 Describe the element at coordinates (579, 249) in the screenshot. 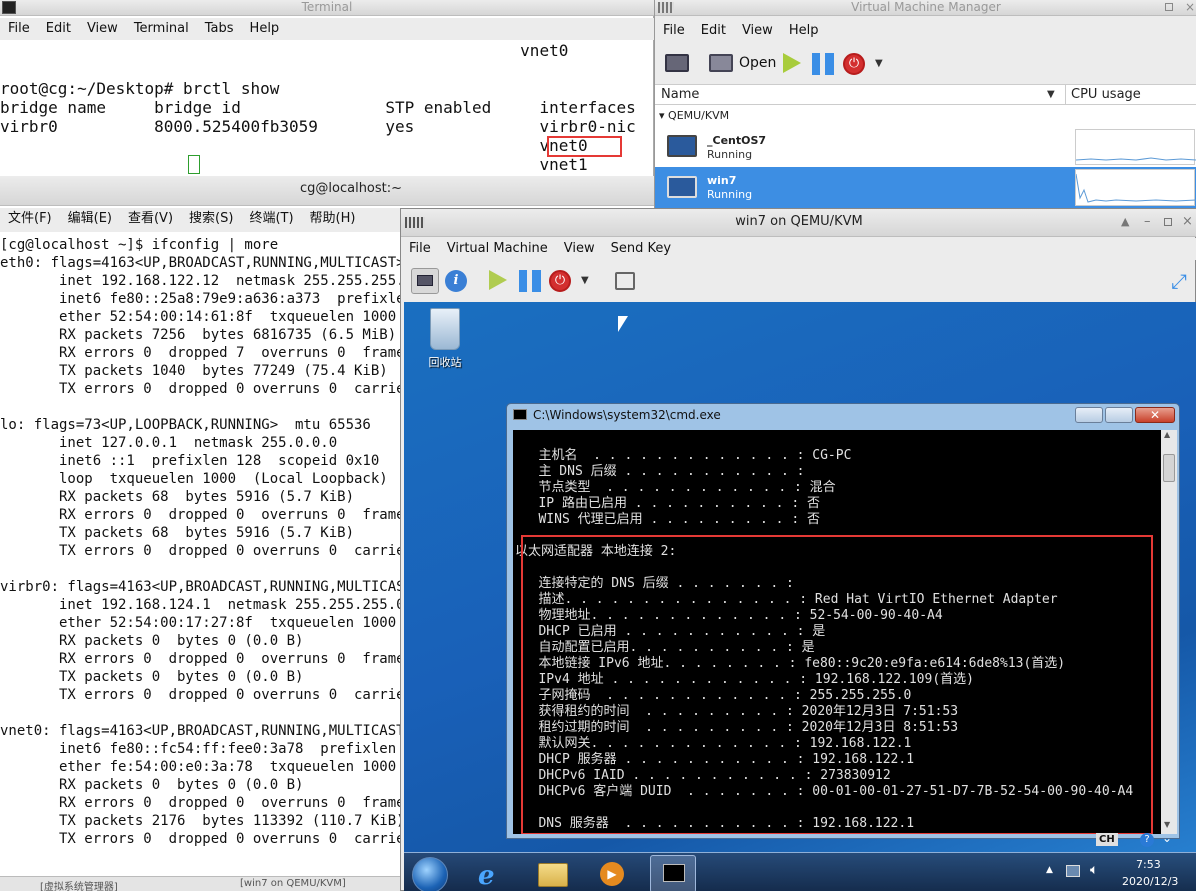

I see `console-menu-view: View` at that location.